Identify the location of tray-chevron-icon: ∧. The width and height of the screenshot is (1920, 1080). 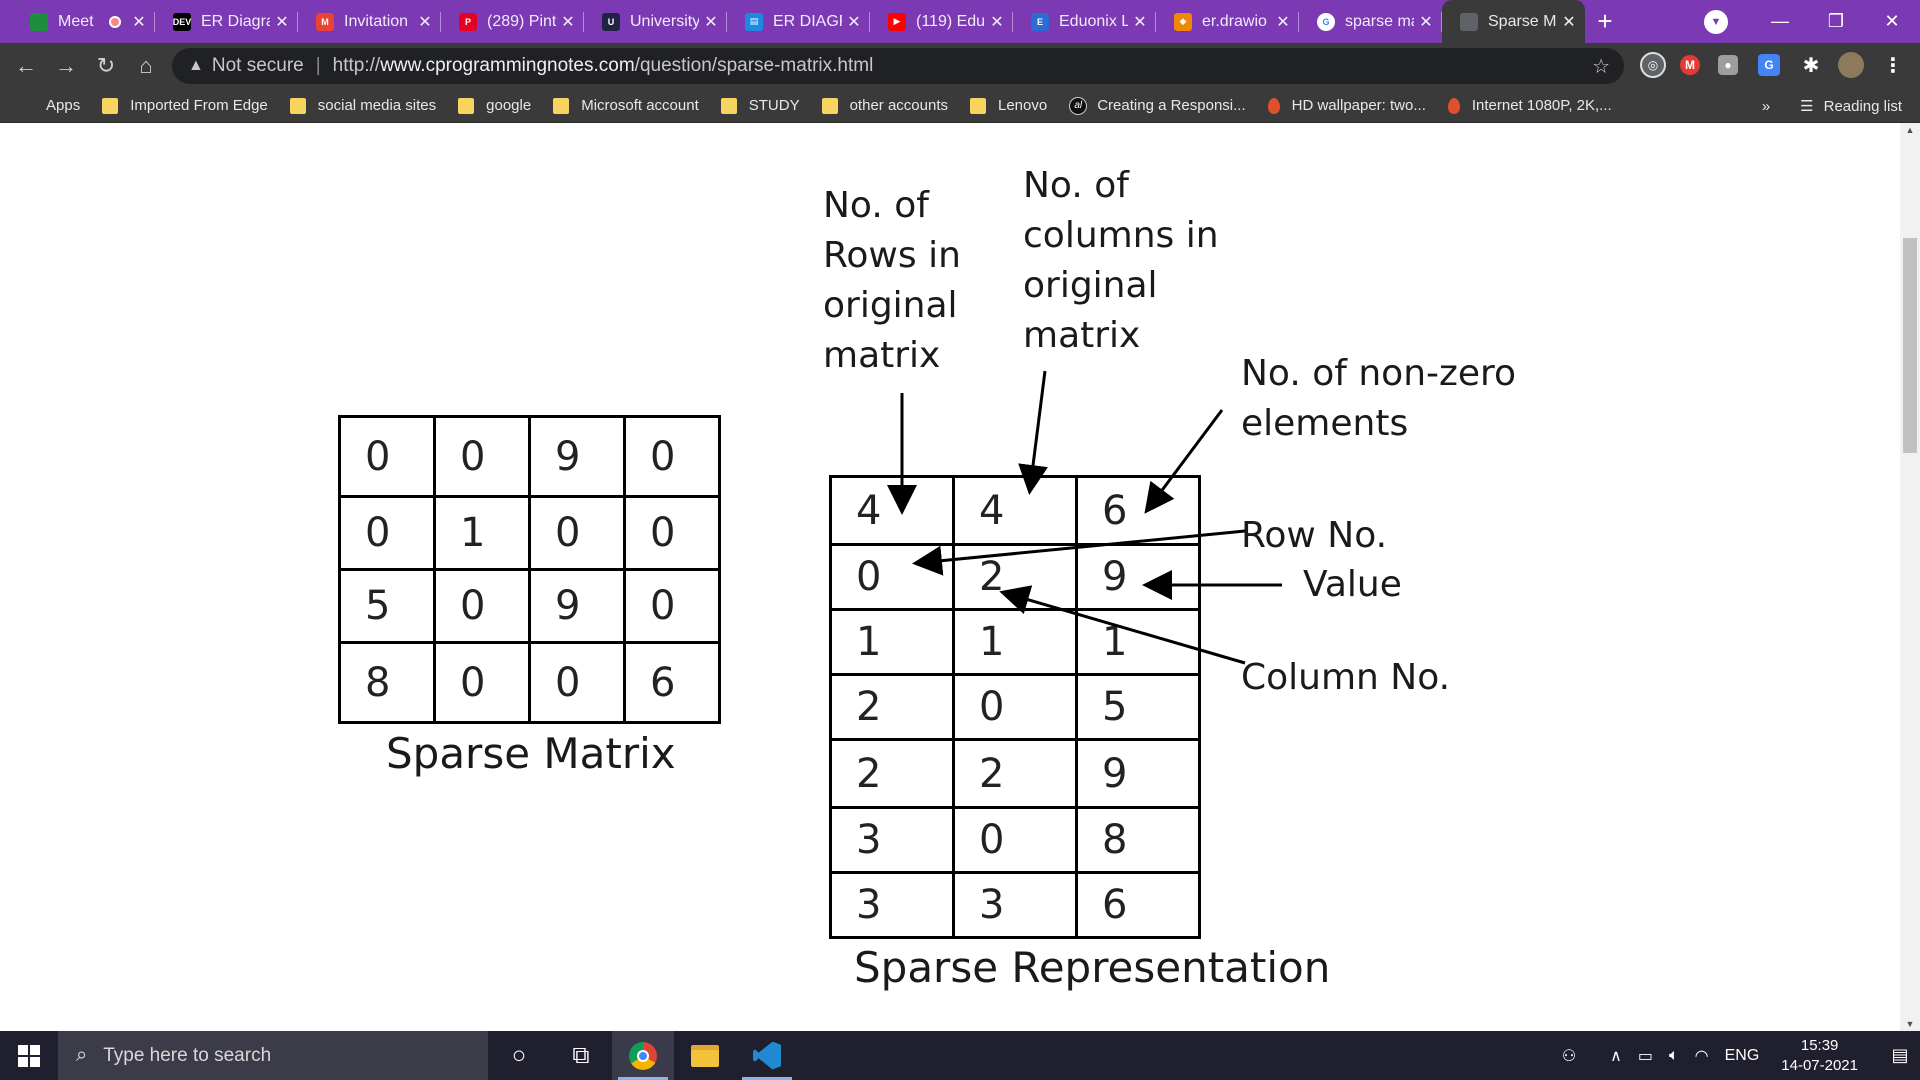
(1616, 1056).